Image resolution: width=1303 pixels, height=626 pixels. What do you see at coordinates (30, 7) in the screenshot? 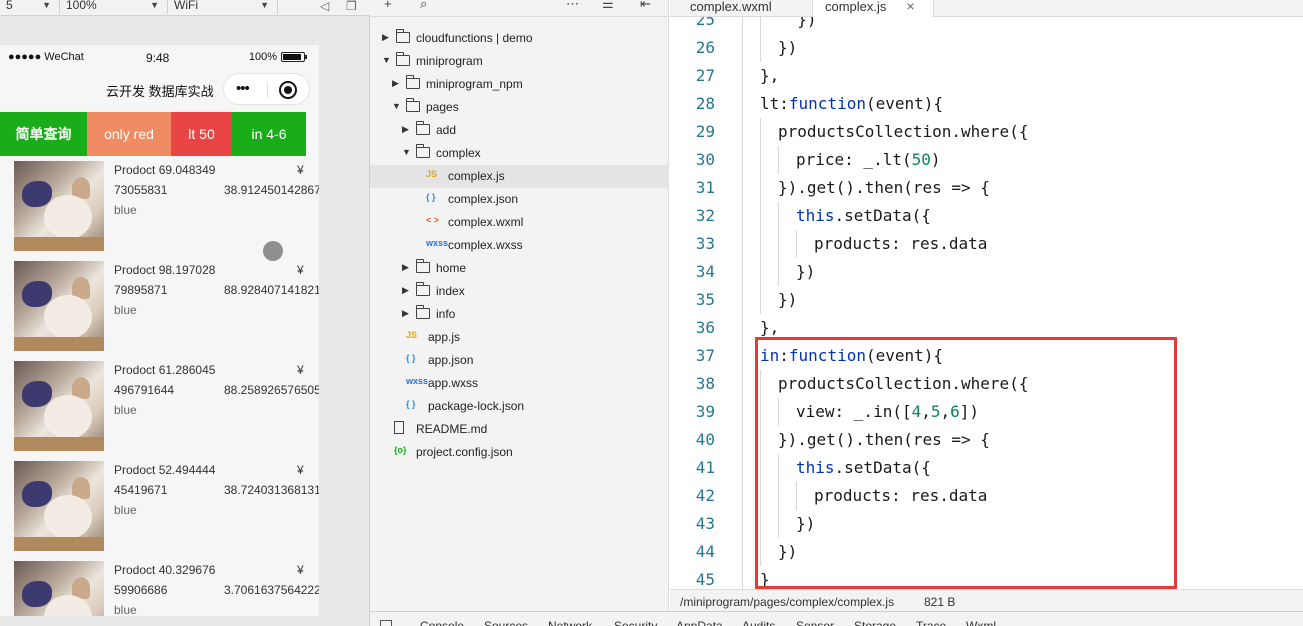
I see `device-select: 5 ▼` at bounding box center [30, 7].